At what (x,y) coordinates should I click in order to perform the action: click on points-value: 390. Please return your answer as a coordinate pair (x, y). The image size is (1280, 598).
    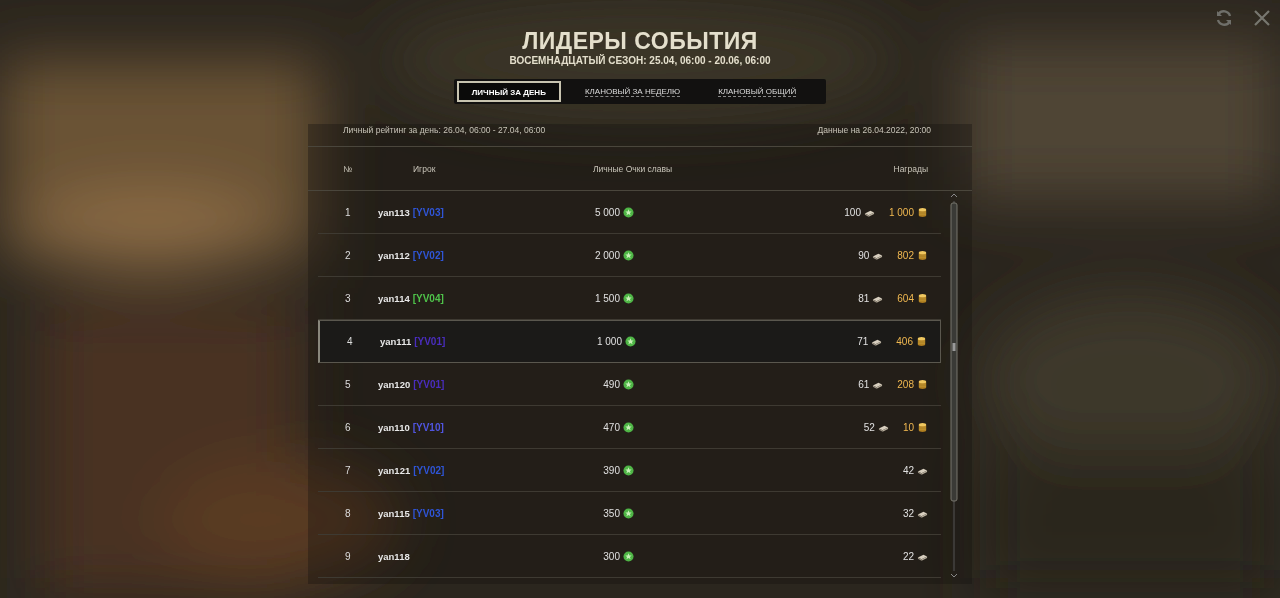
    Looking at the image, I should click on (611, 470).